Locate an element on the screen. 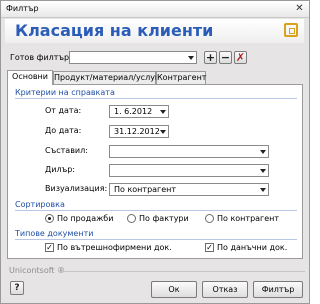  from-date-label: От дата: is located at coordinates (63, 110).